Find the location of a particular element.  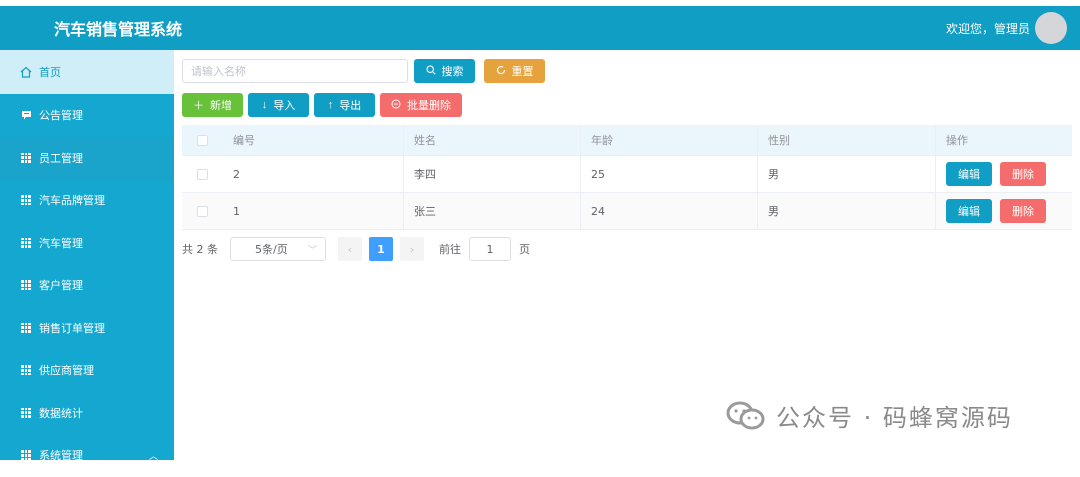

refresh-icon is located at coordinates (501, 71).